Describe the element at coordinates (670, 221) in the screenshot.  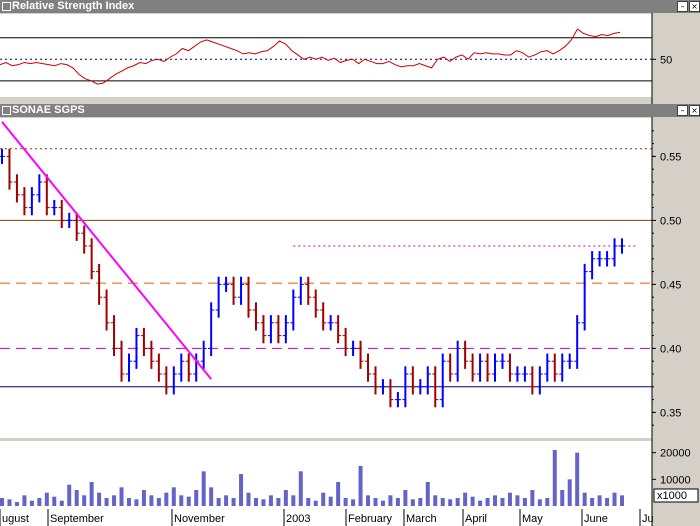
I see `price-y-tick-label: 0.50` at that location.